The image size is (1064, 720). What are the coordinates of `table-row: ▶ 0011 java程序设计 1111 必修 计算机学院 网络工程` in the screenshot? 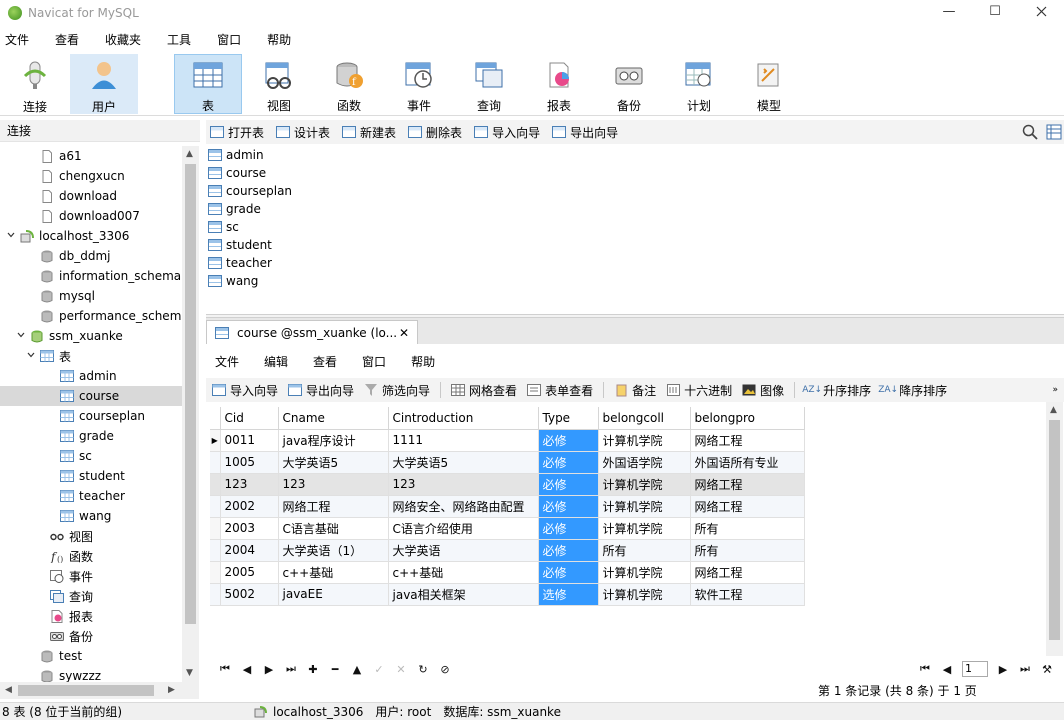 It's located at (507, 440).